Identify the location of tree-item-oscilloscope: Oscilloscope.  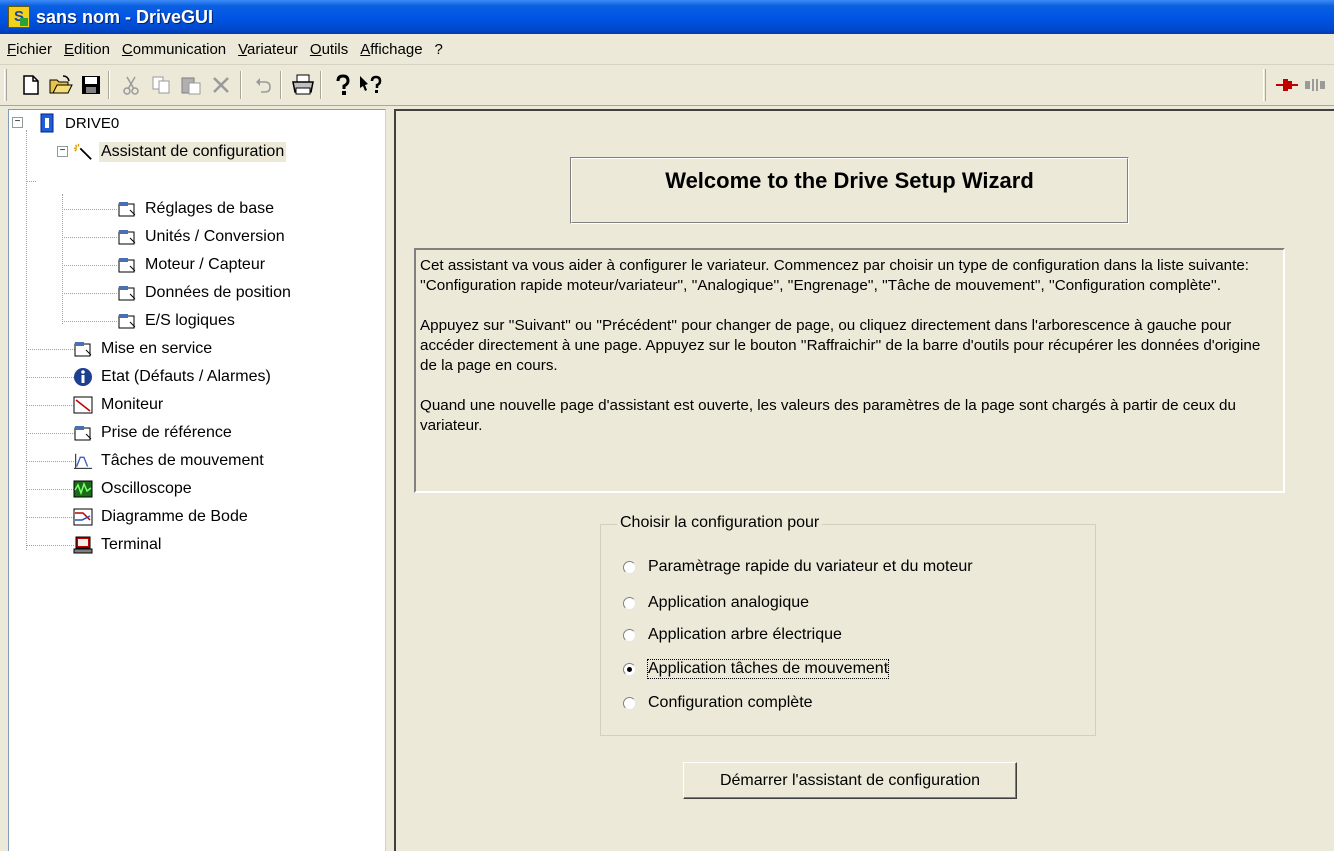
(133, 489).